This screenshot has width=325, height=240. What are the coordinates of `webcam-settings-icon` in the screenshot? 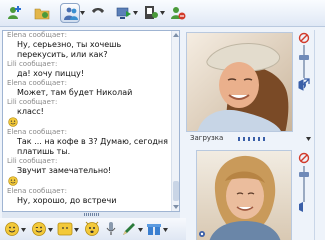 It's located at (202, 234).